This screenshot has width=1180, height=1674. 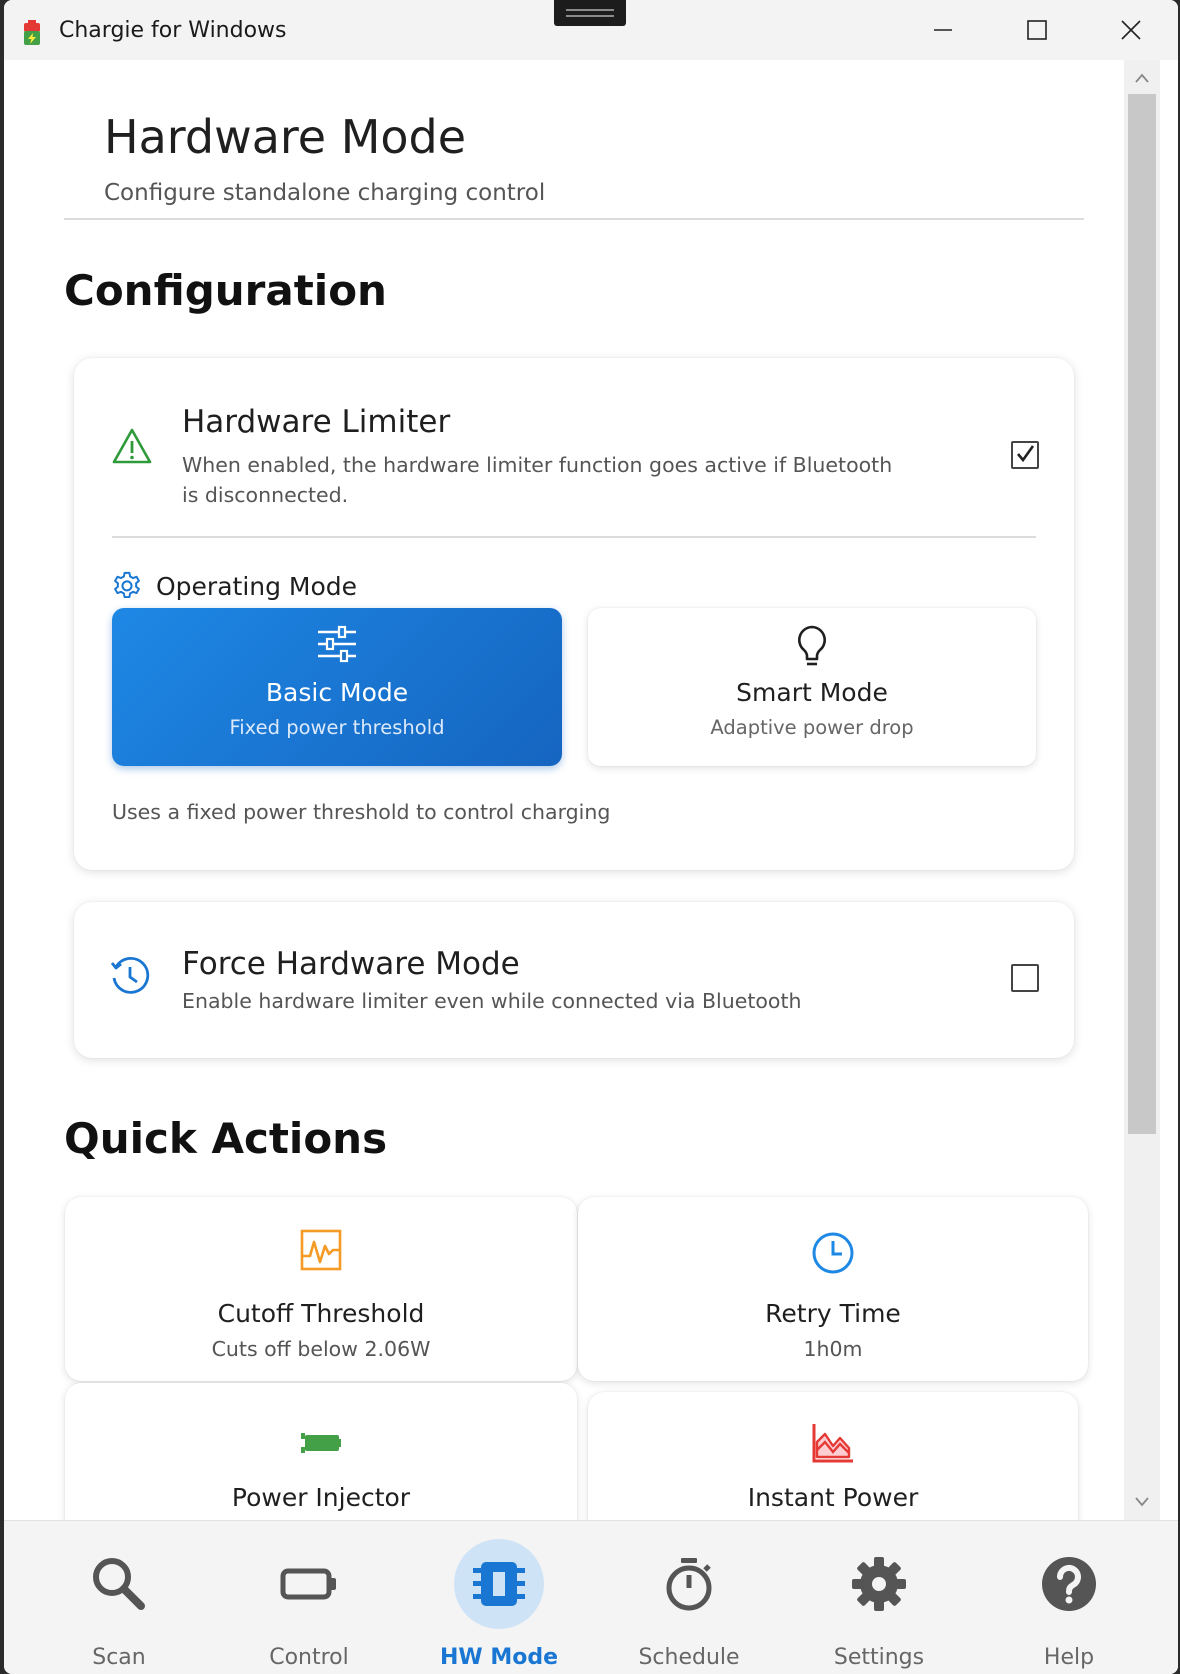 I want to click on battery-charging-icon, so click(x=321, y=1443).